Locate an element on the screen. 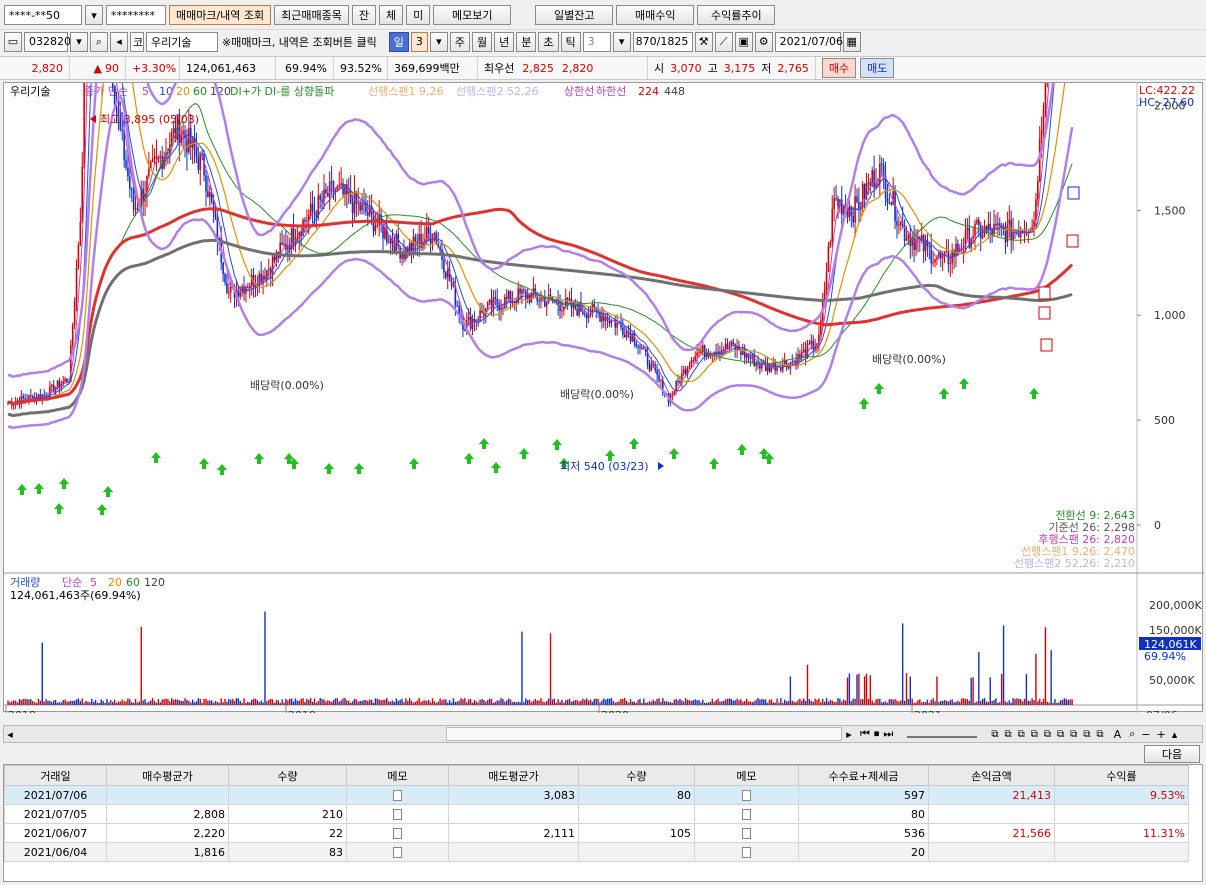  zoom-slider is located at coordinates (942, 734).